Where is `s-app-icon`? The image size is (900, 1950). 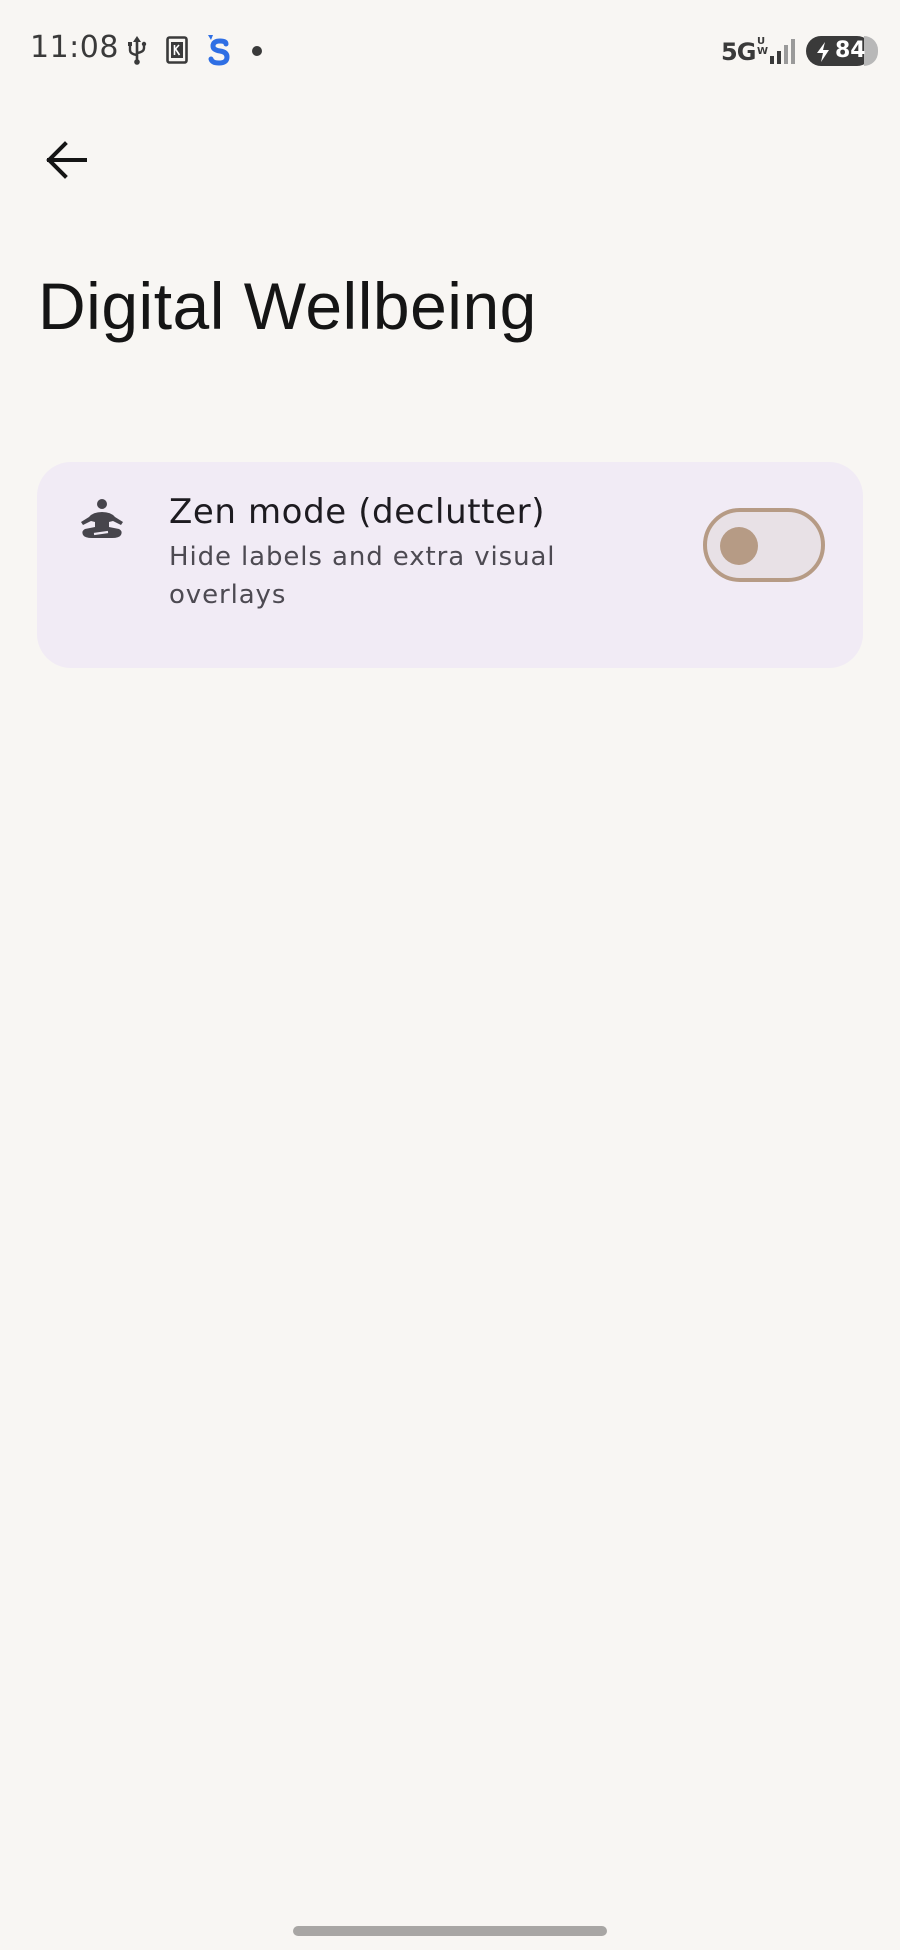 s-app-icon is located at coordinates (218, 51).